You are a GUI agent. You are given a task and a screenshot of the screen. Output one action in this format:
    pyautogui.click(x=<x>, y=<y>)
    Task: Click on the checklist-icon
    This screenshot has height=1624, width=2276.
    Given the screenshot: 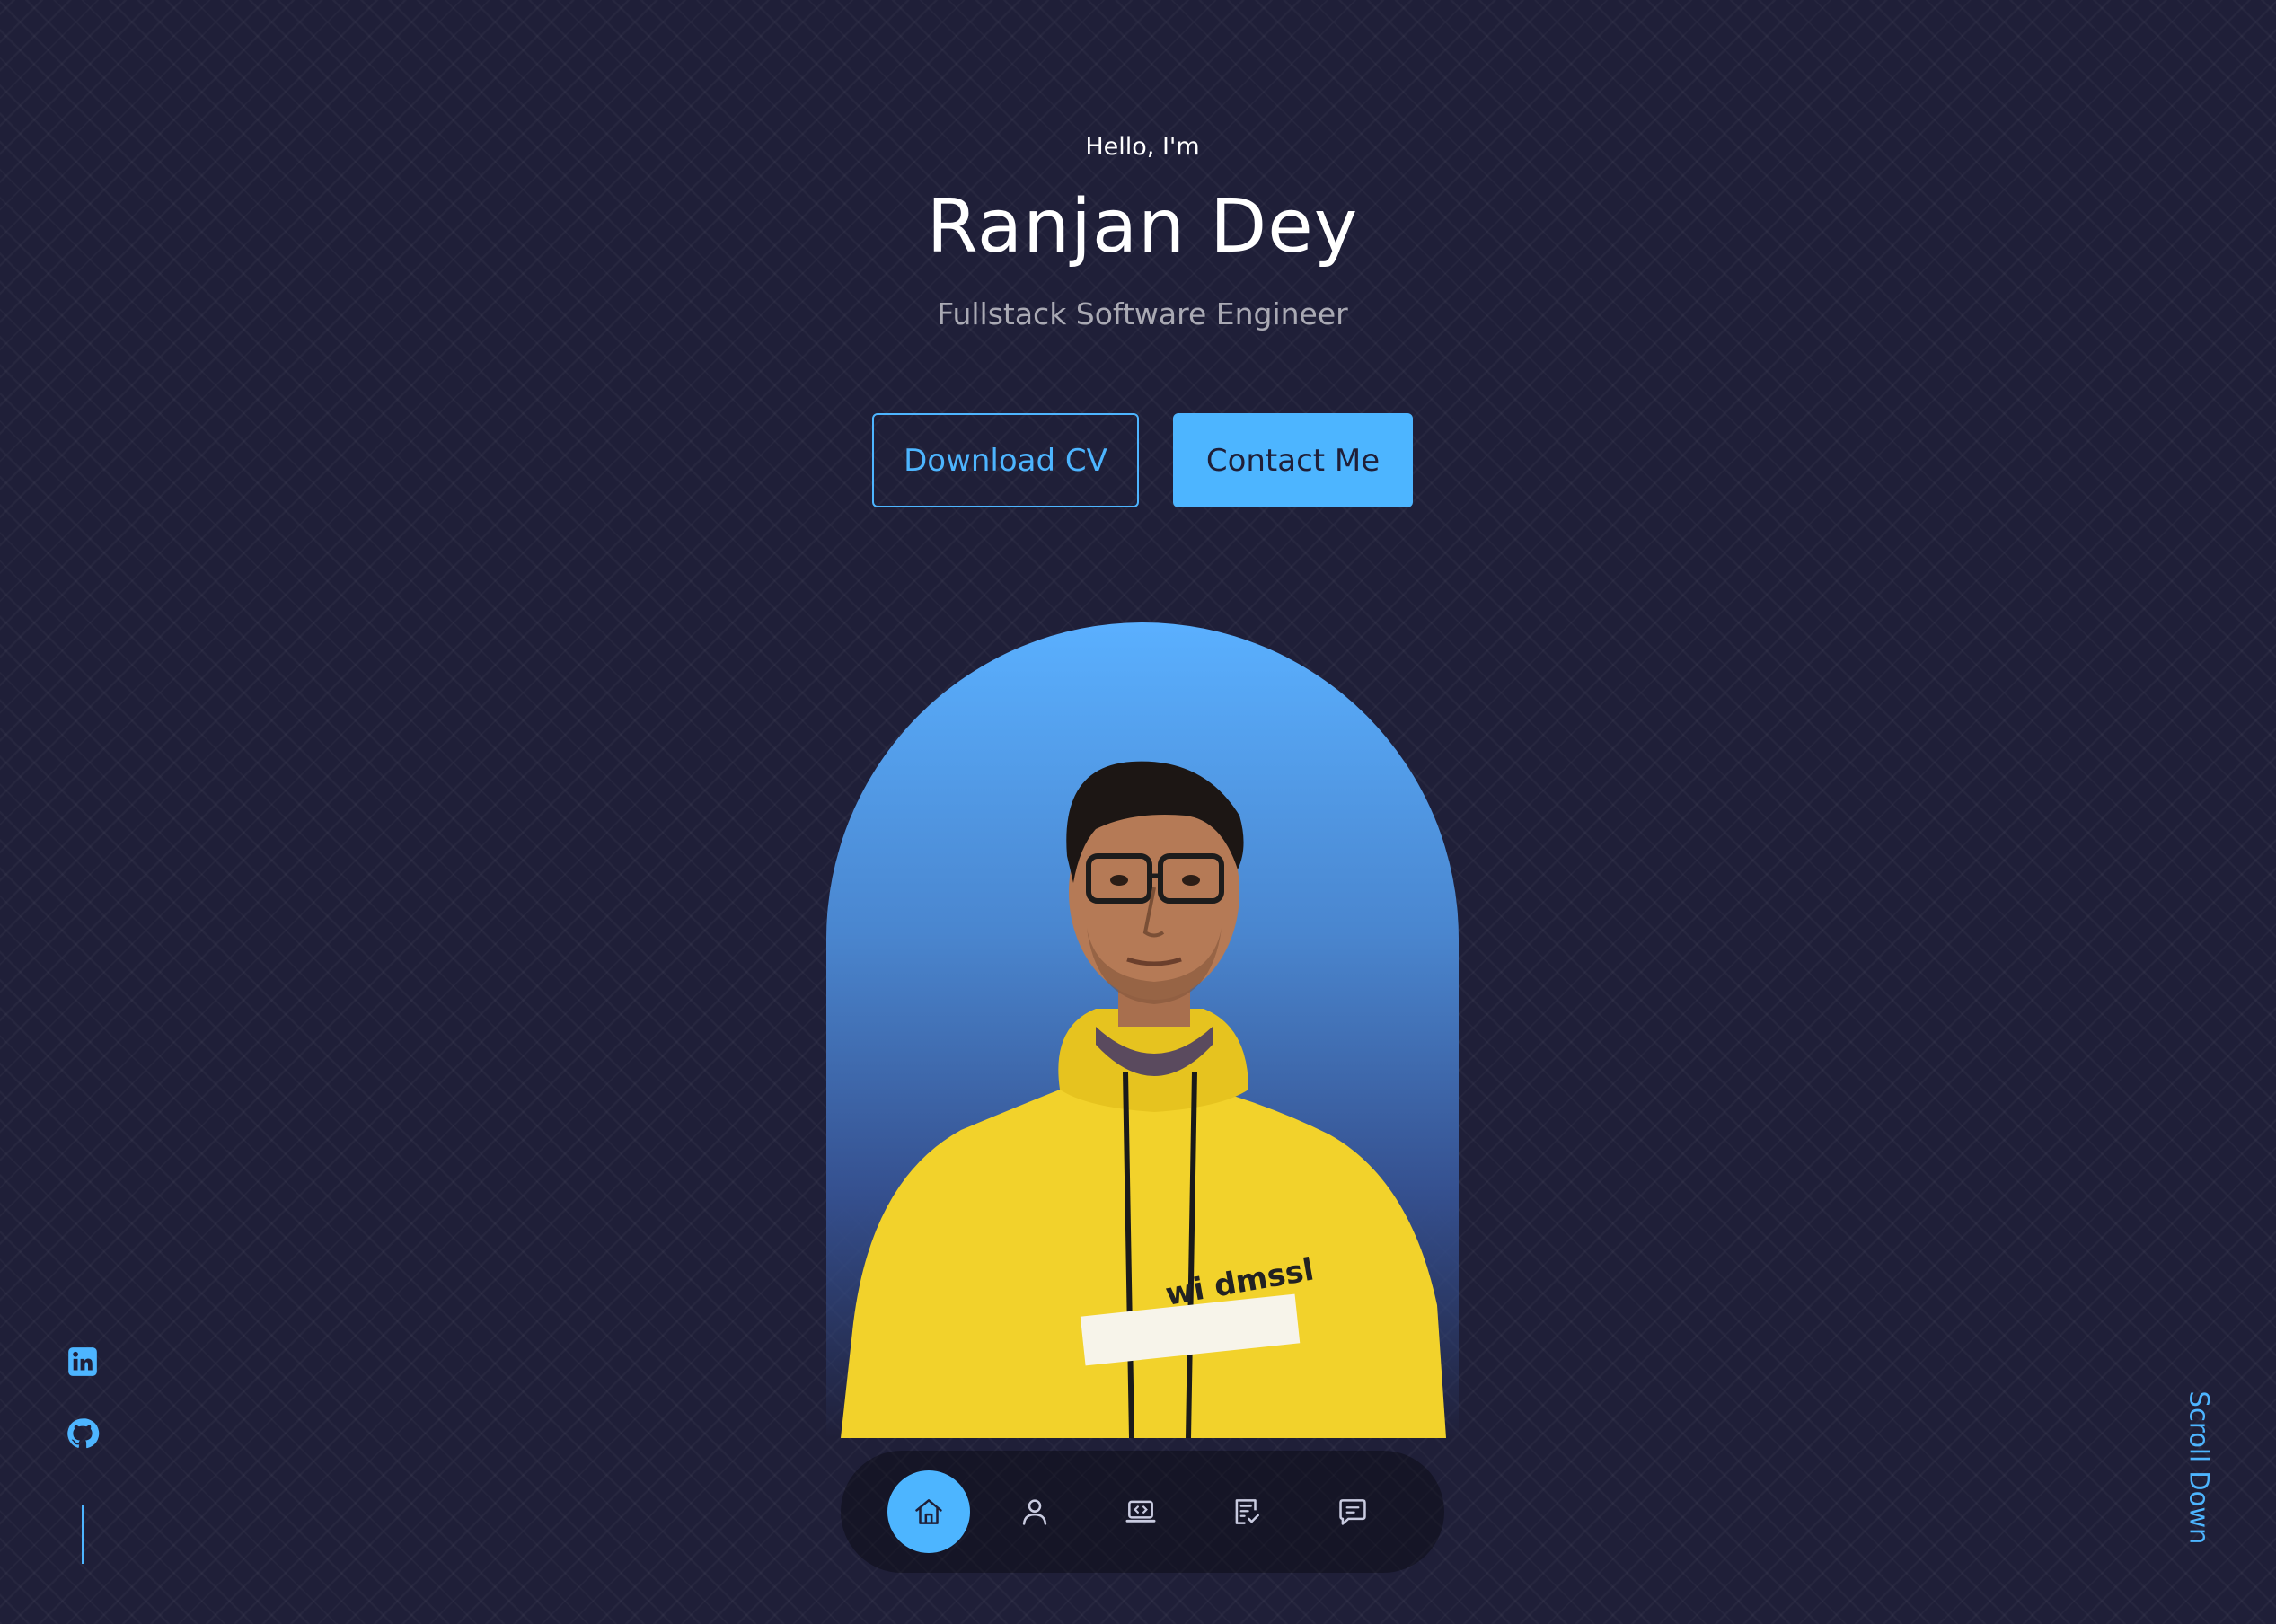 What is the action you would take?
    pyautogui.click(x=1247, y=1511)
    